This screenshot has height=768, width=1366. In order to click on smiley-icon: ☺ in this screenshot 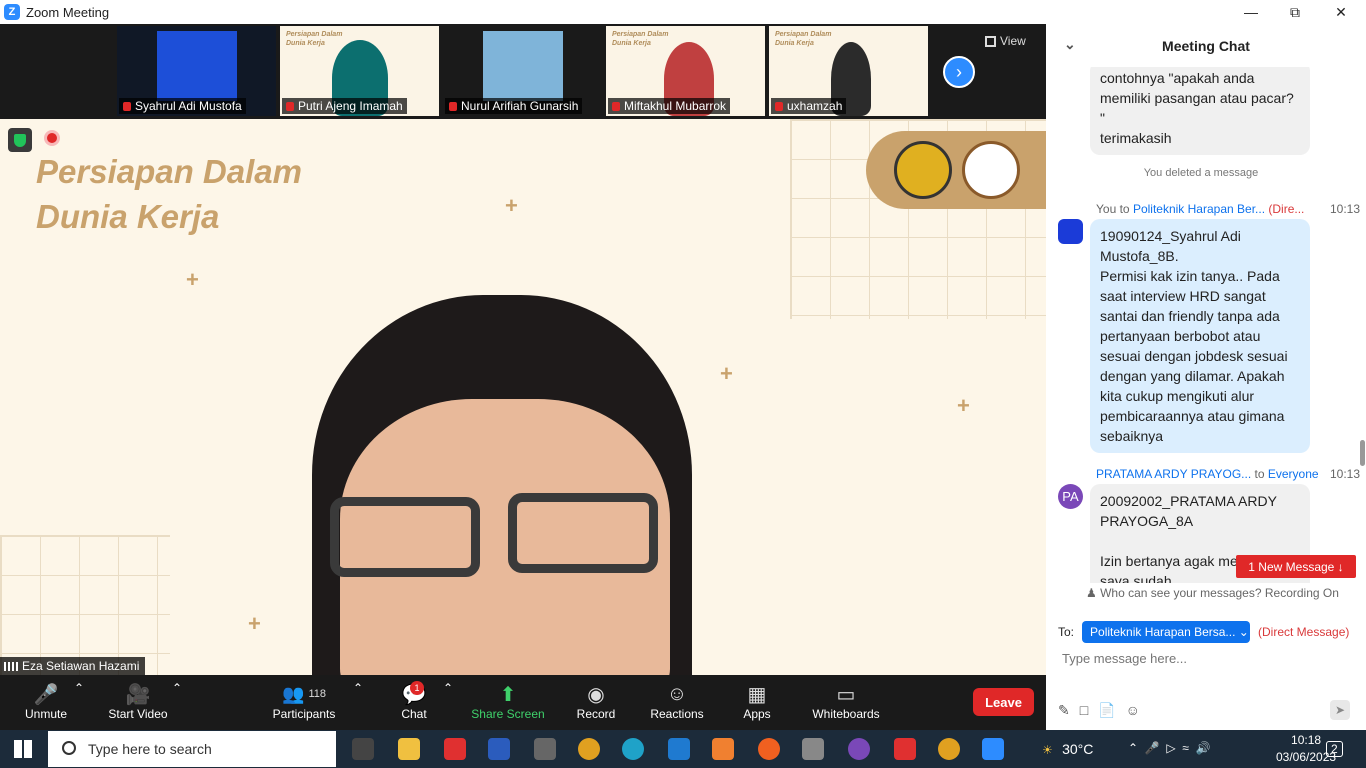, I will do `click(677, 693)`.